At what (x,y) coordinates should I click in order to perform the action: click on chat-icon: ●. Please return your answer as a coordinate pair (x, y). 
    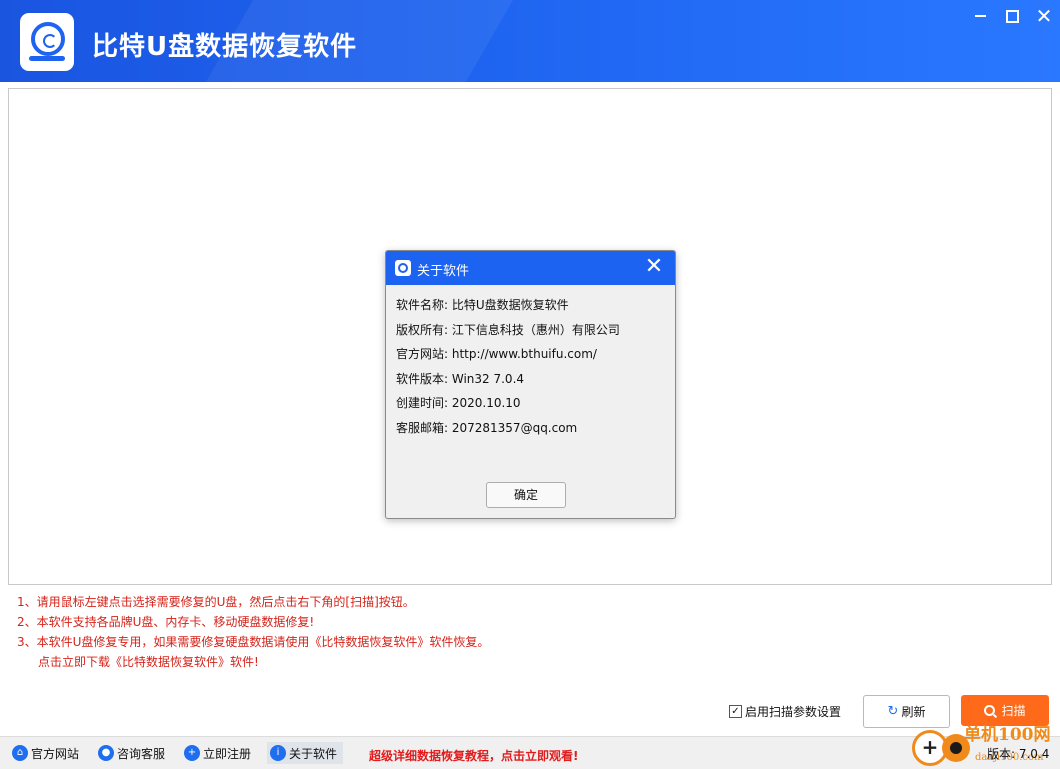
    Looking at the image, I should click on (106, 753).